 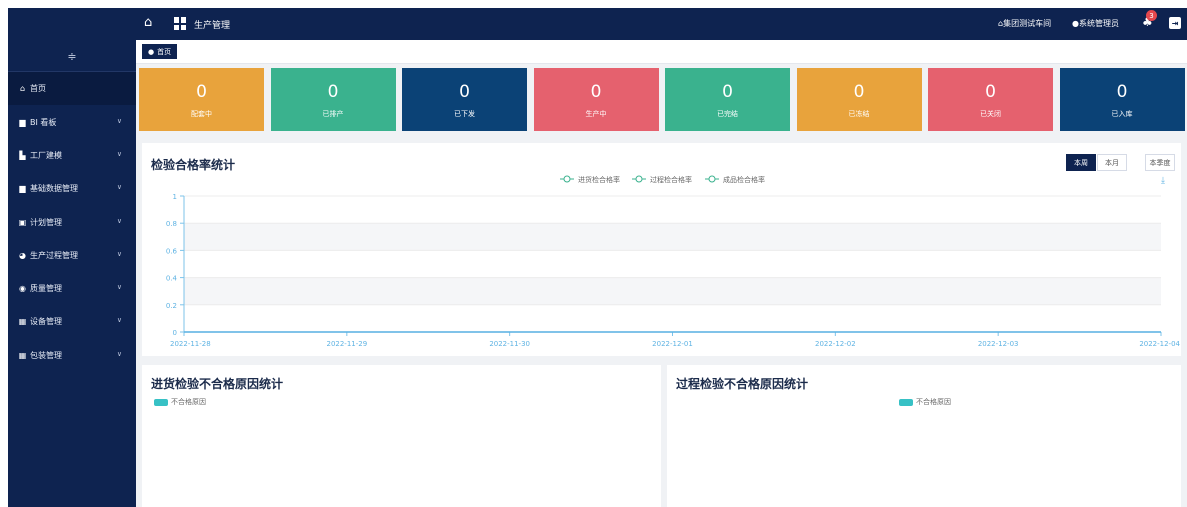 I want to click on legend-label: 过程检合格率, so click(x=671, y=179).